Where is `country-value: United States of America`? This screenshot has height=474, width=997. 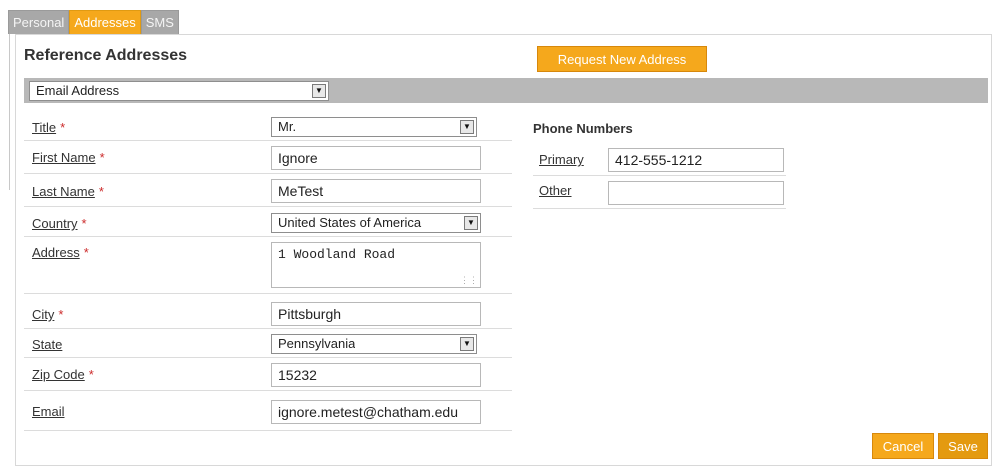
country-value: United States of America is located at coordinates (350, 222).